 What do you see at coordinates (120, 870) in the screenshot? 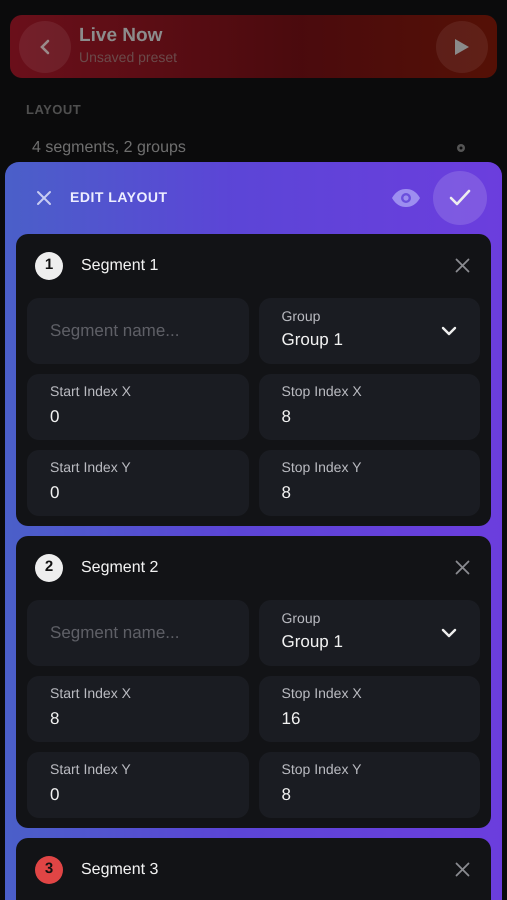
I see `segment-title: Segment 3` at bounding box center [120, 870].